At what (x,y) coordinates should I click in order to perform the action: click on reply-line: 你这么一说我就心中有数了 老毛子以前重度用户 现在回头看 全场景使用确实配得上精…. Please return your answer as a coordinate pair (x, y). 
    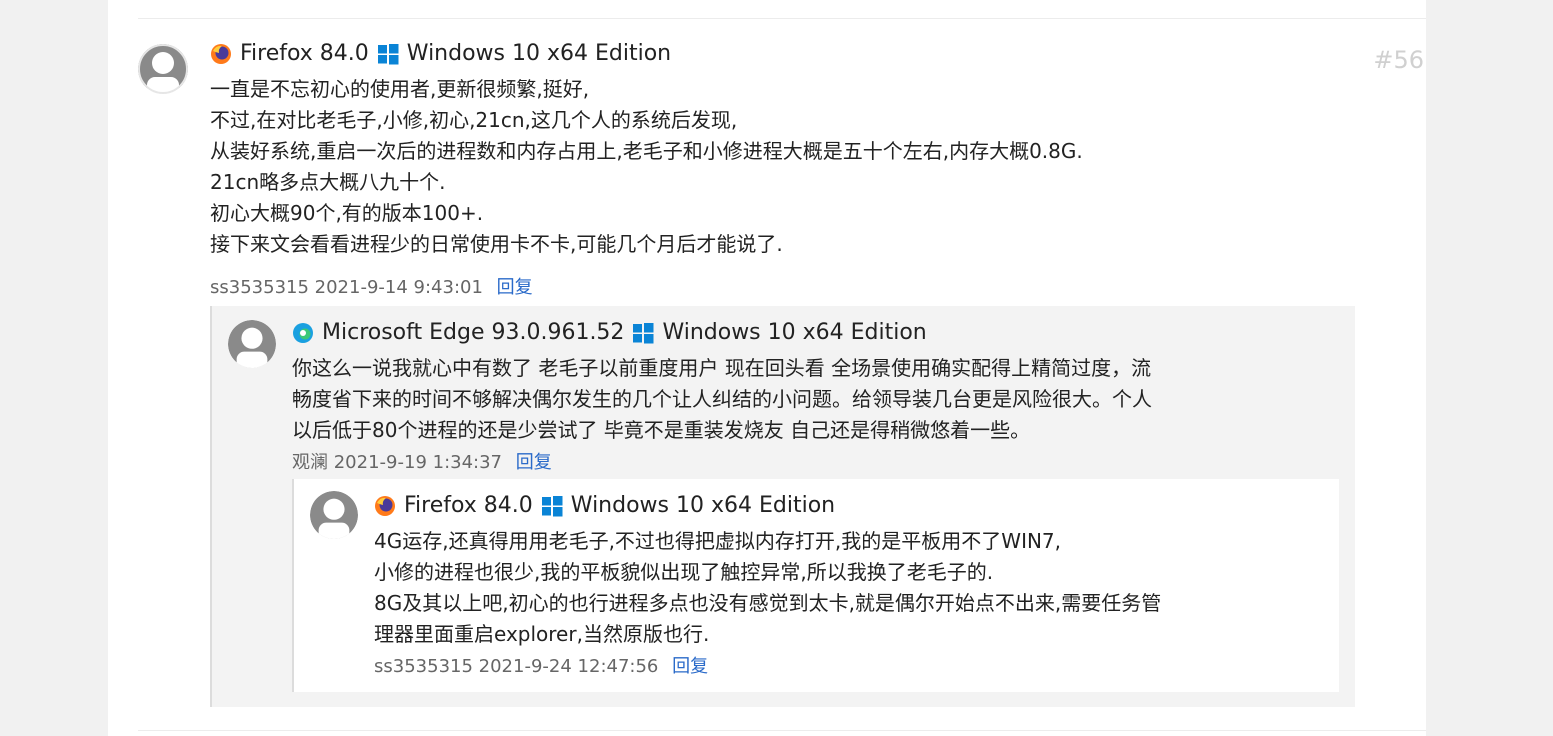
    Looking at the image, I should click on (722, 368).